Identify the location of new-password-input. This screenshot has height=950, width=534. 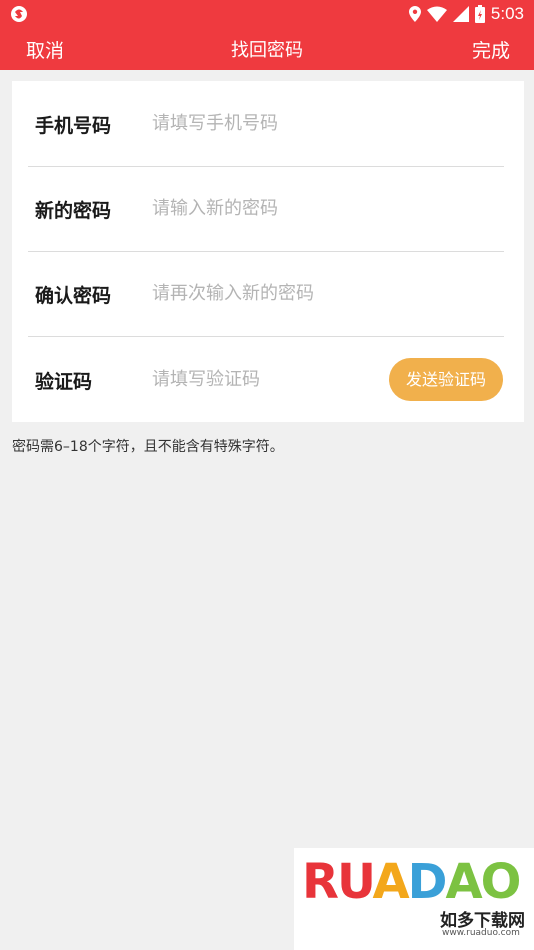
(267, 208).